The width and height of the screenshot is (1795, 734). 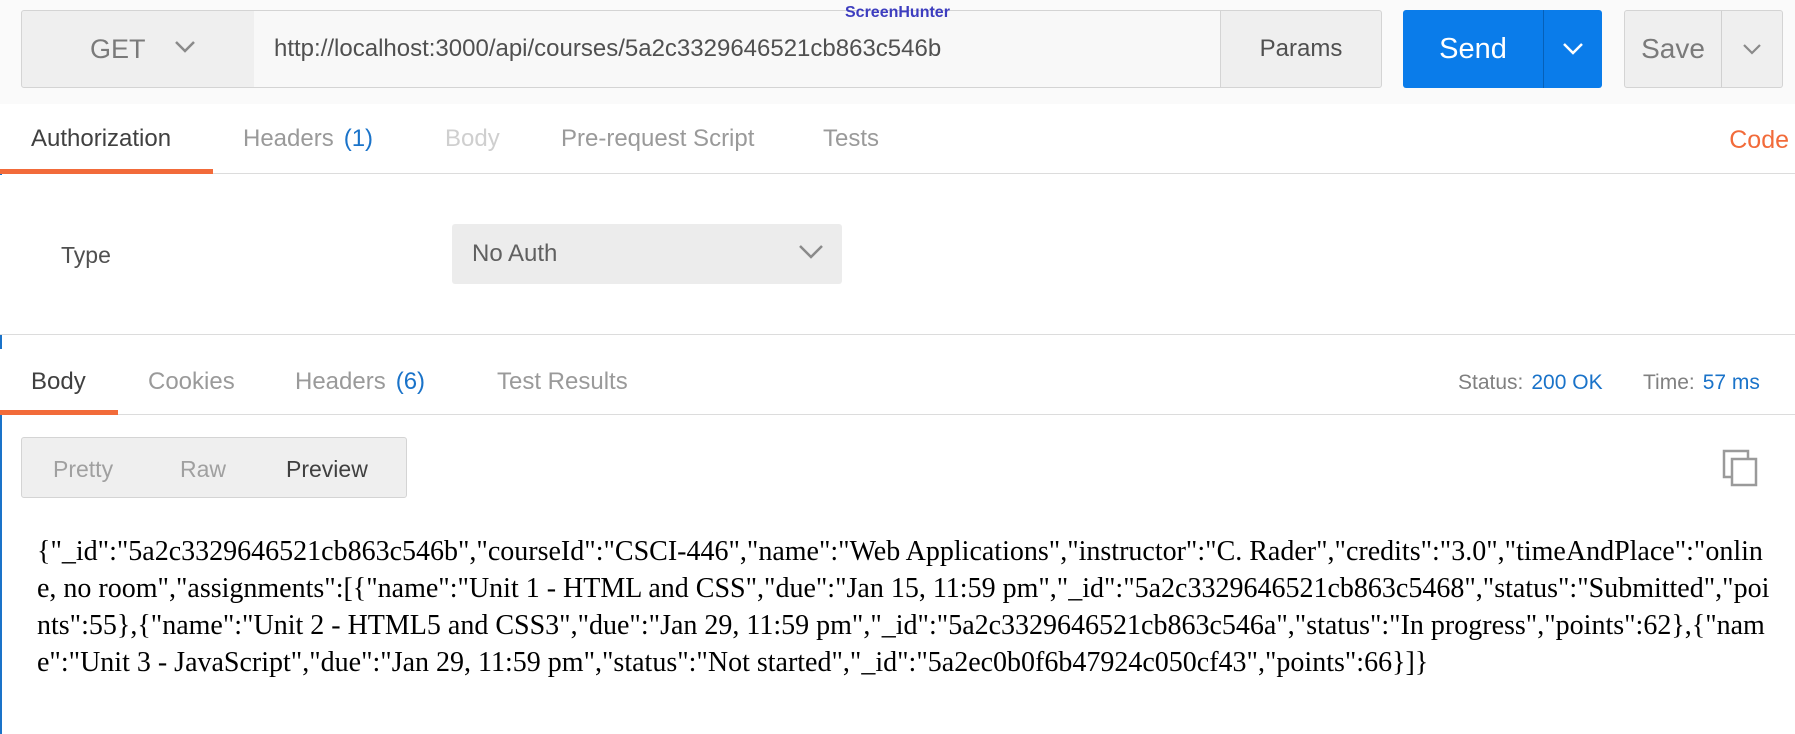 I want to click on tab-label: Pre-request Script, so click(x=658, y=138).